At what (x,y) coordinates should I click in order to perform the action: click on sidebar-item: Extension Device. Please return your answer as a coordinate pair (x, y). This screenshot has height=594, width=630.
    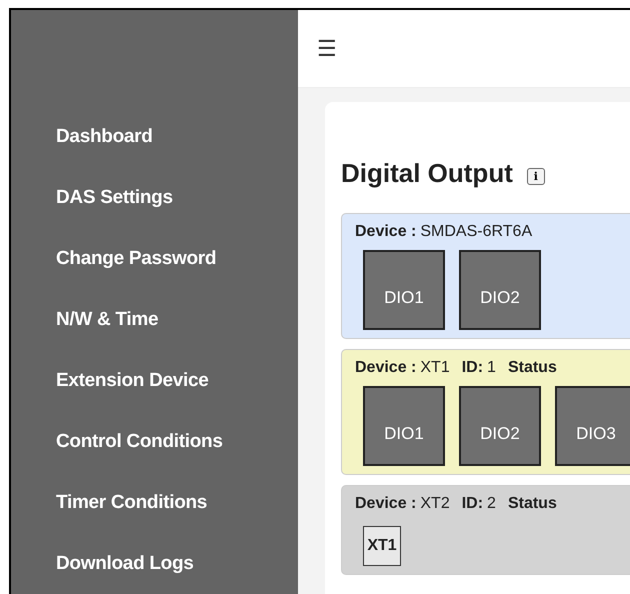
    Looking at the image, I should click on (177, 381).